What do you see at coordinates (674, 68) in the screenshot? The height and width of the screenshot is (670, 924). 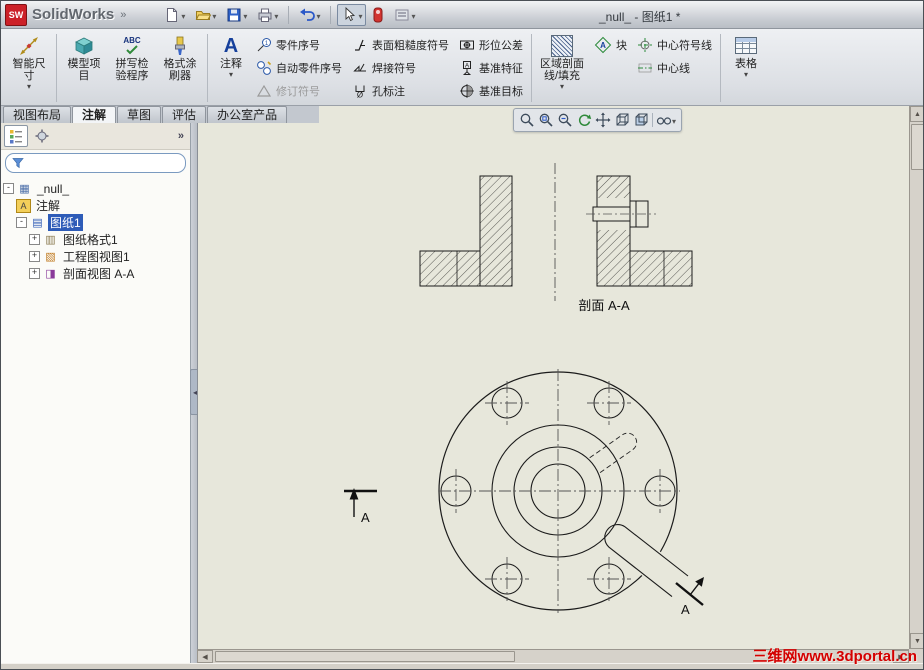 I see `centerline-button: 中心线` at bounding box center [674, 68].